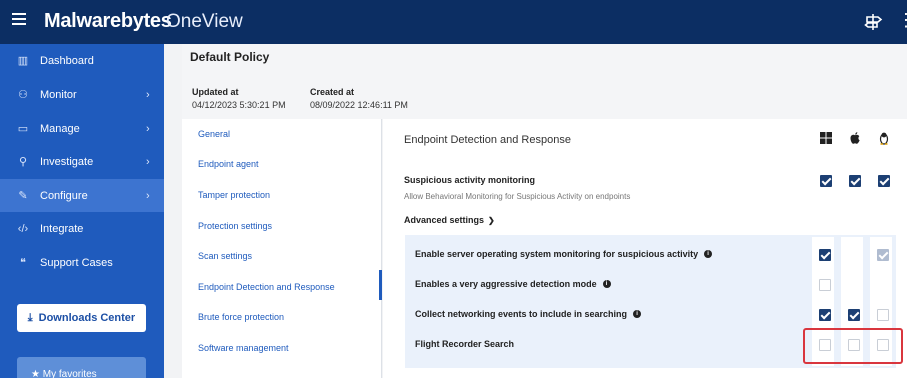  What do you see at coordinates (825, 285) in the screenshot?
I see `aggressive-windows-checkbox` at bounding box center [825, 285].